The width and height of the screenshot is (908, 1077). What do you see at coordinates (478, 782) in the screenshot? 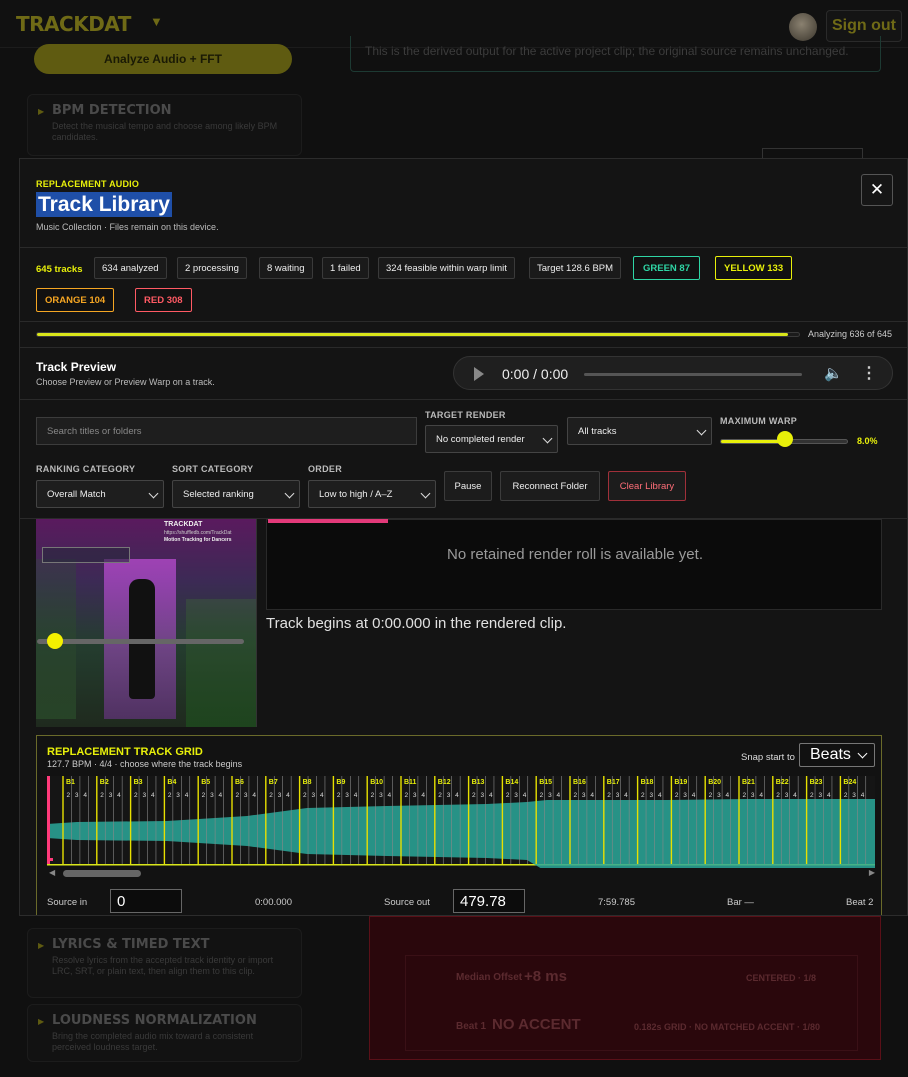
I see `bar-label: B13` at bounding box center [478, 782].